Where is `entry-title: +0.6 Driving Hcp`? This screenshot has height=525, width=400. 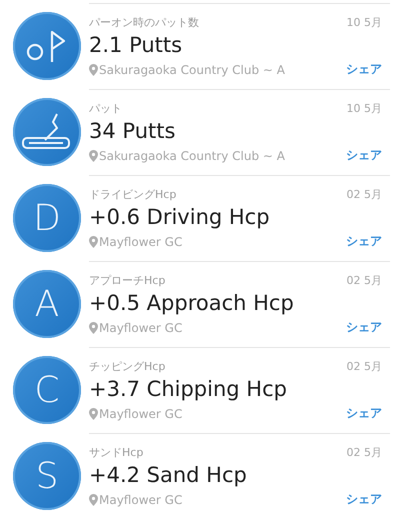 entry-title: +0.6 Driving Hcp is located at coordinates (180, 217).